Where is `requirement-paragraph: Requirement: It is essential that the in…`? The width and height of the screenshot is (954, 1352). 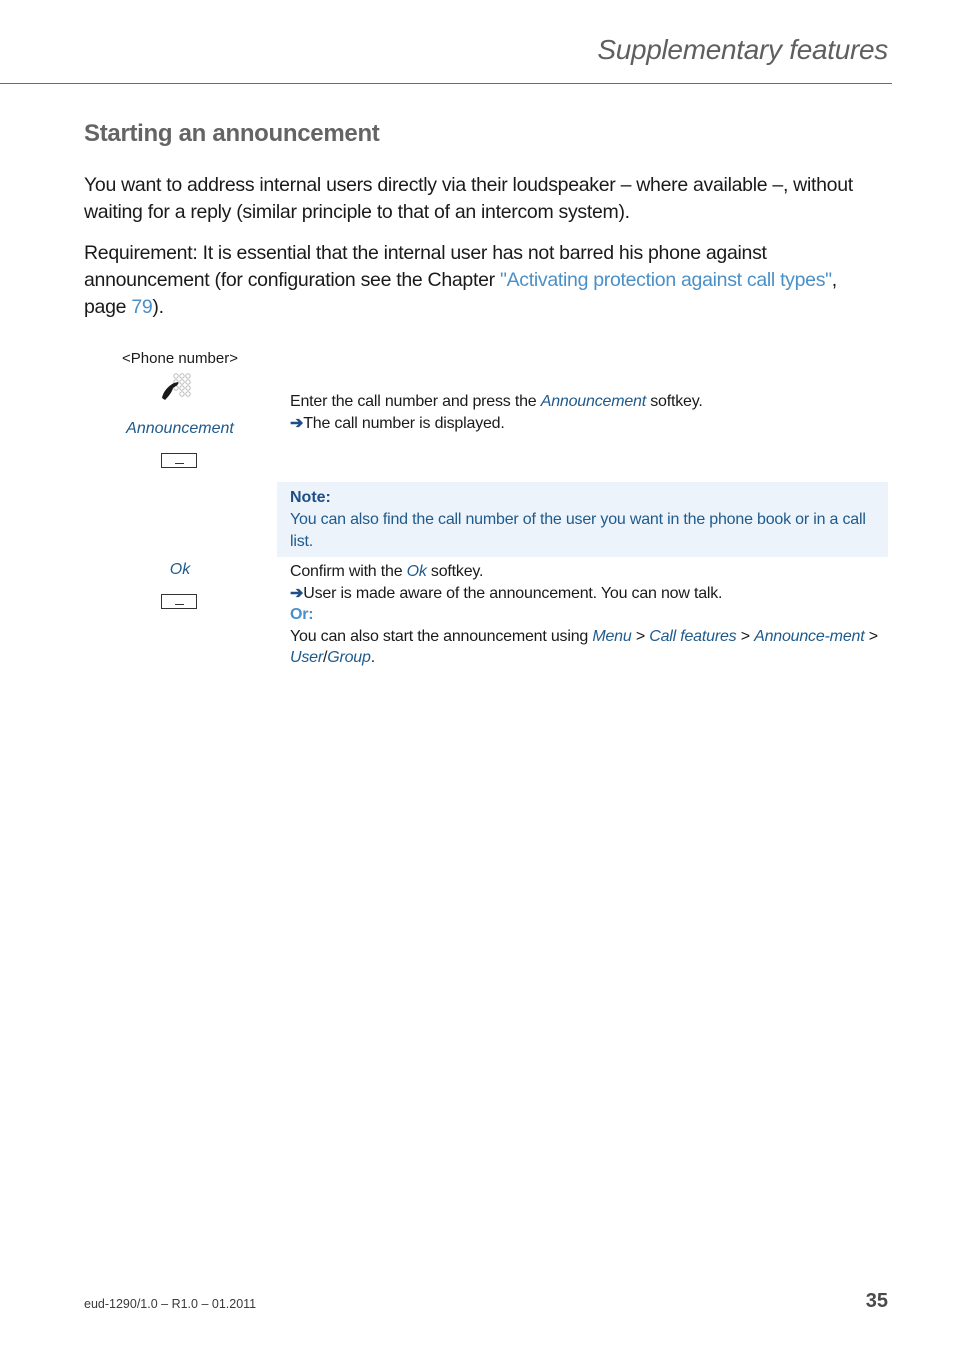 requirement-paragraph: Requirement: It is essential that the in… is located at coordinates (484, 280).